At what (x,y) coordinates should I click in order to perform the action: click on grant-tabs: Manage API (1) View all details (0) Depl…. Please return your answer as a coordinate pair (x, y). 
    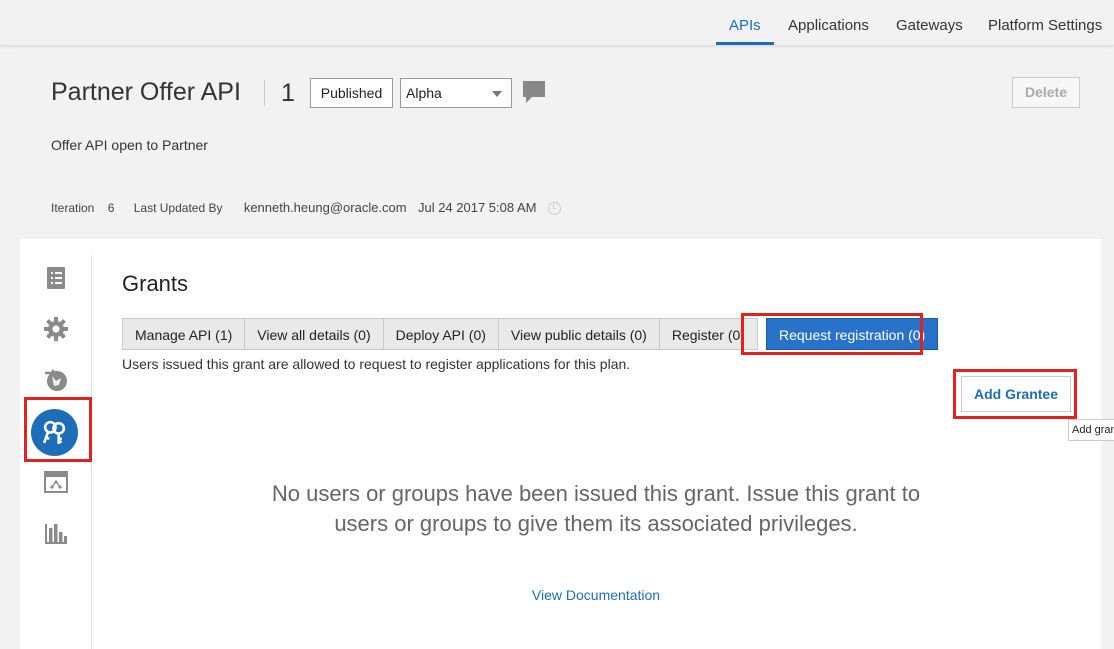
    Looking at the image, I should click on (530, 334).